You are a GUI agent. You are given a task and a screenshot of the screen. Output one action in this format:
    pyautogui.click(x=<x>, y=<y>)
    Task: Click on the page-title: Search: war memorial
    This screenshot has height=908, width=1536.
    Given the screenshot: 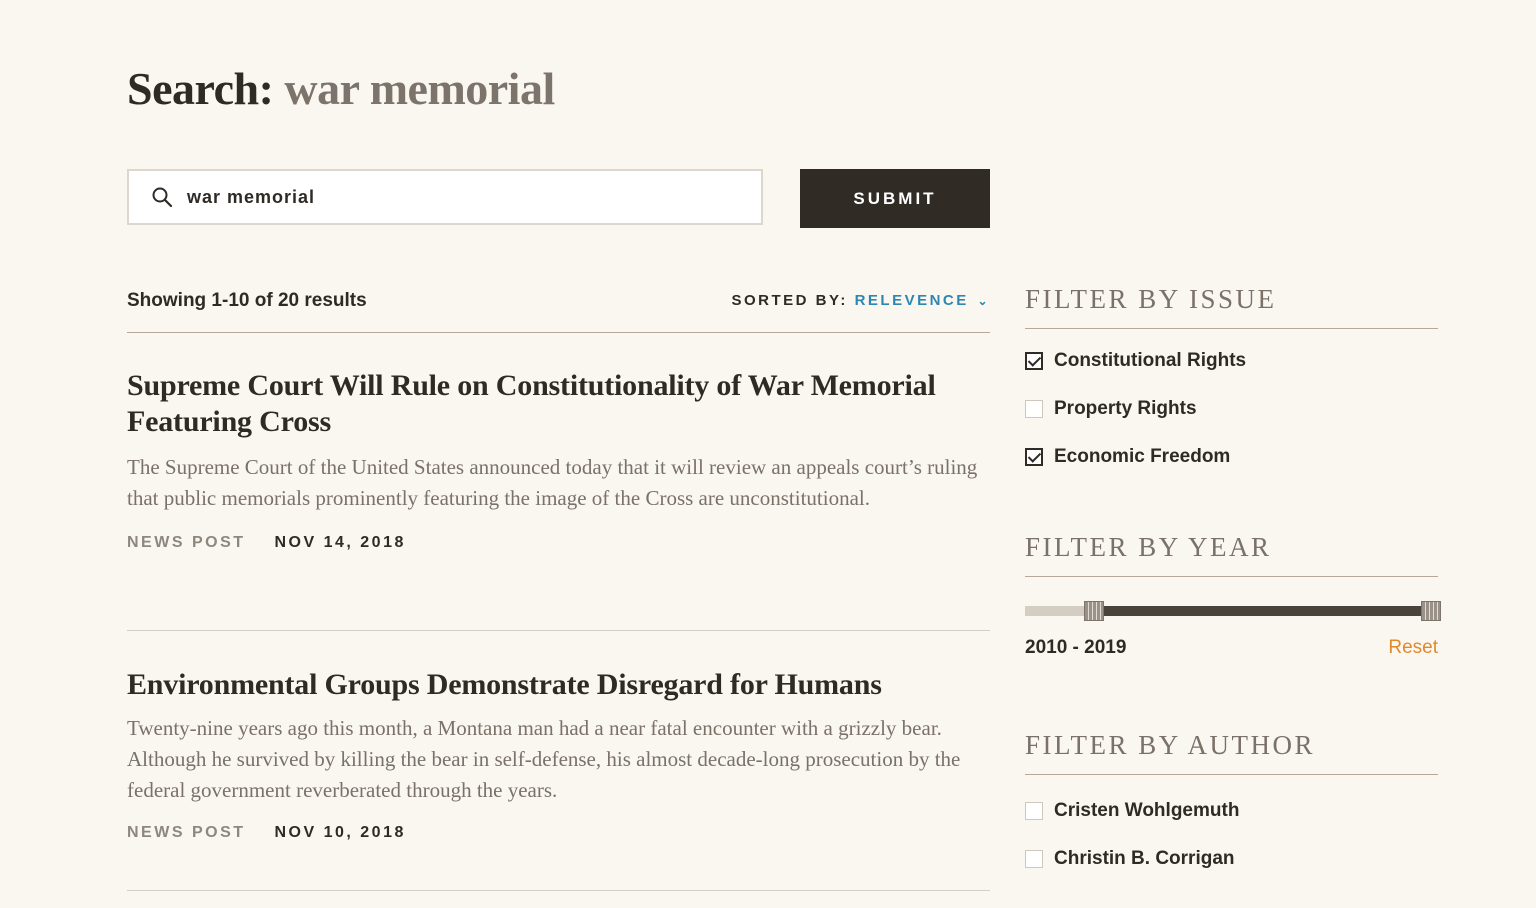 What is the action you would take?
    pyautogui.click(x=341, y=88)
    